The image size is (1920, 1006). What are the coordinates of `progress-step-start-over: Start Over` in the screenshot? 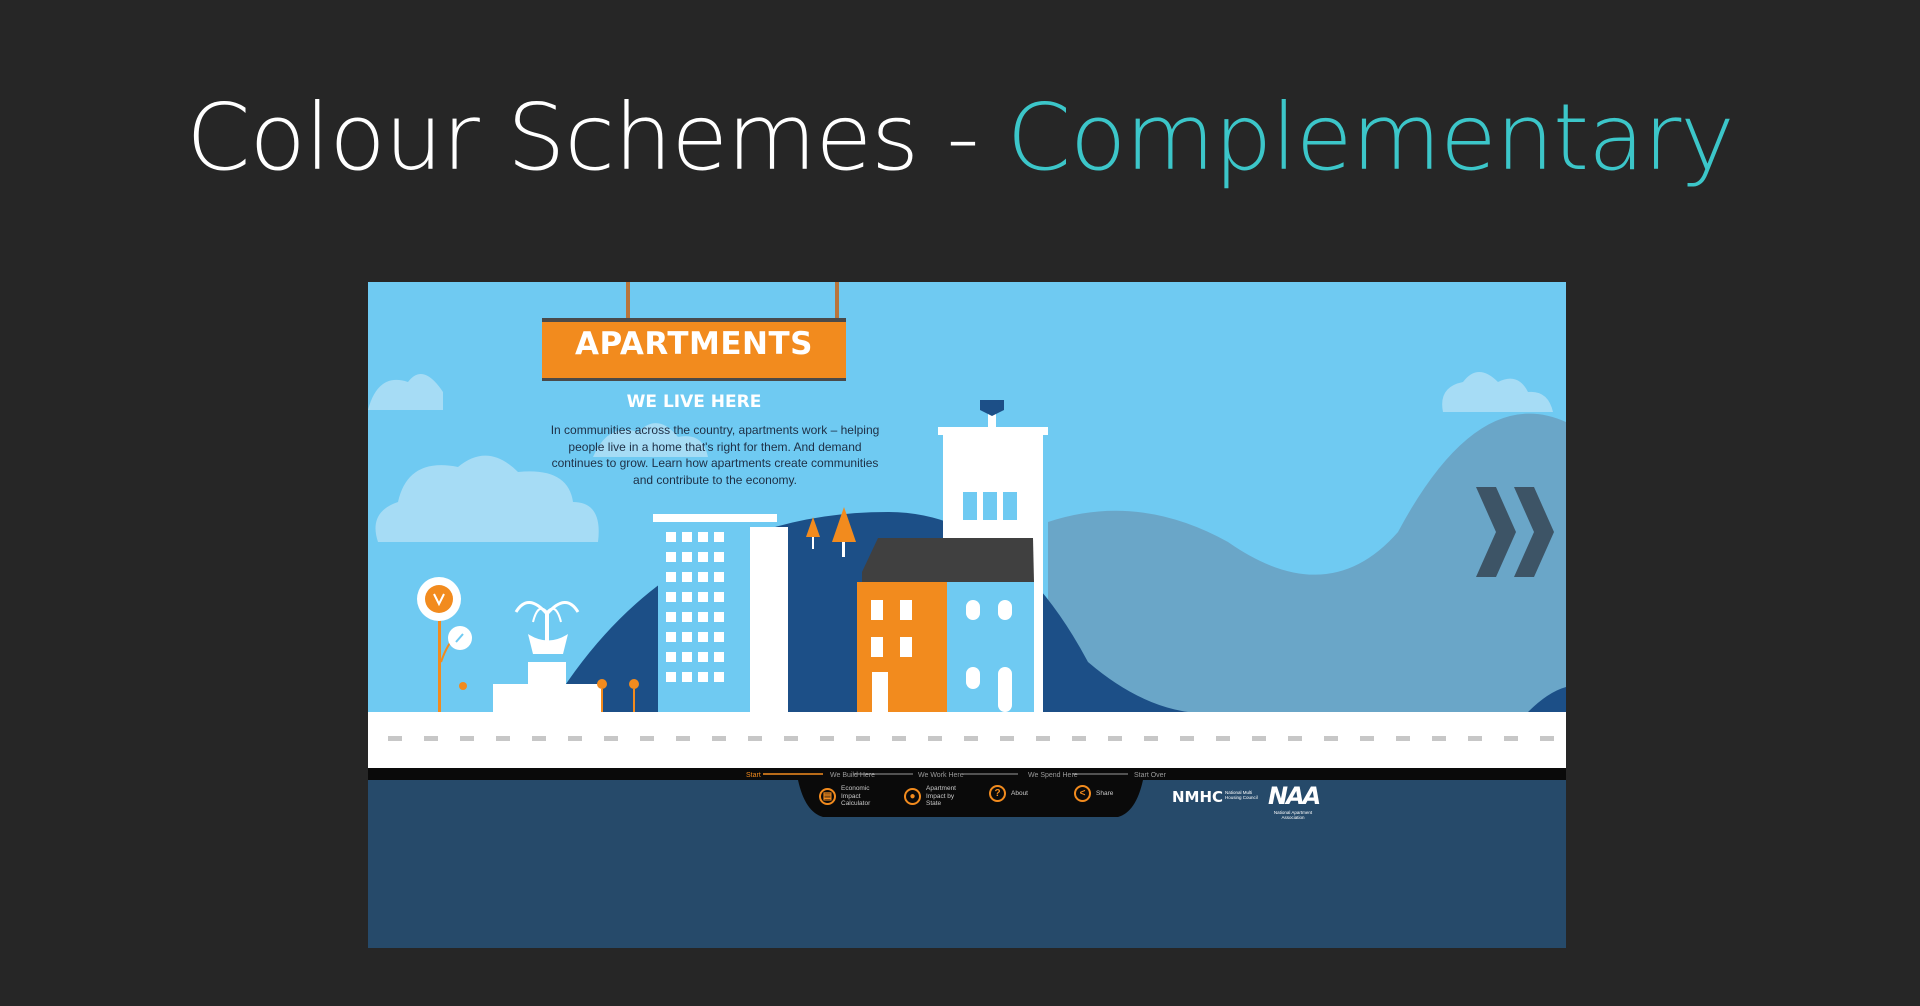 It's located at (1150, 775).